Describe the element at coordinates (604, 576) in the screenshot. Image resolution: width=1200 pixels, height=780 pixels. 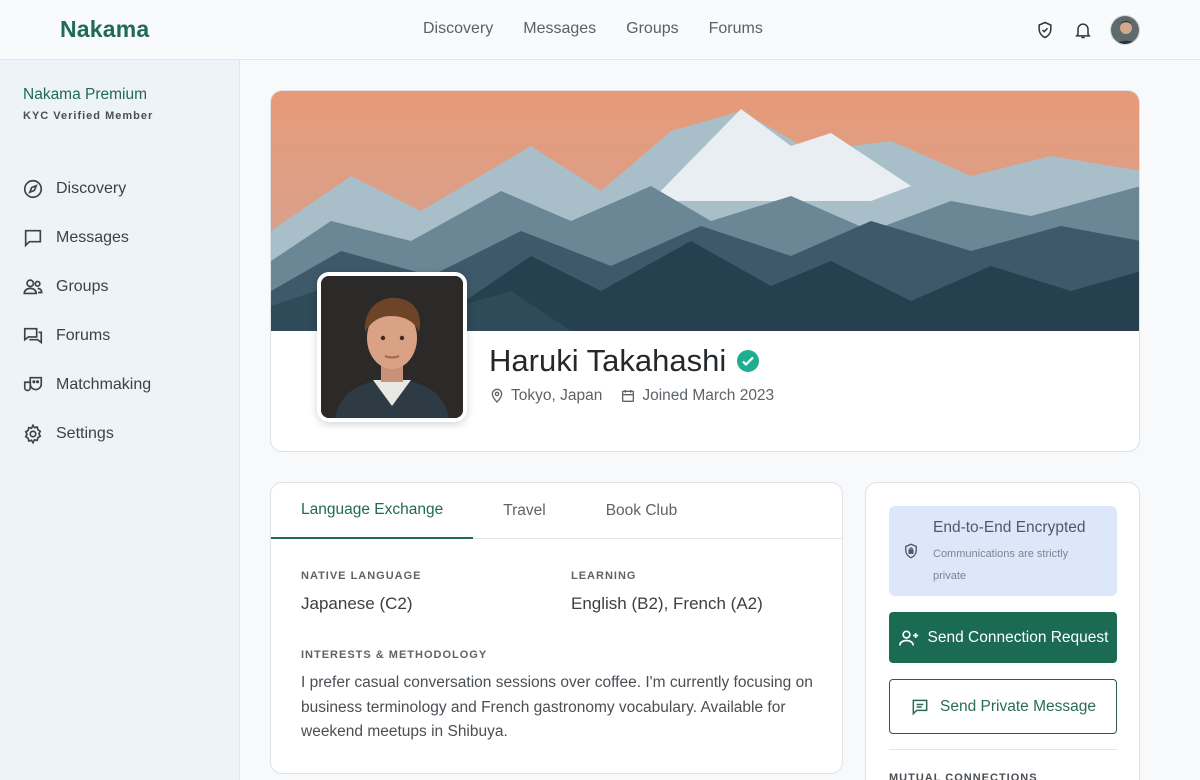
I see `learning-label: LEARNING` at that location.